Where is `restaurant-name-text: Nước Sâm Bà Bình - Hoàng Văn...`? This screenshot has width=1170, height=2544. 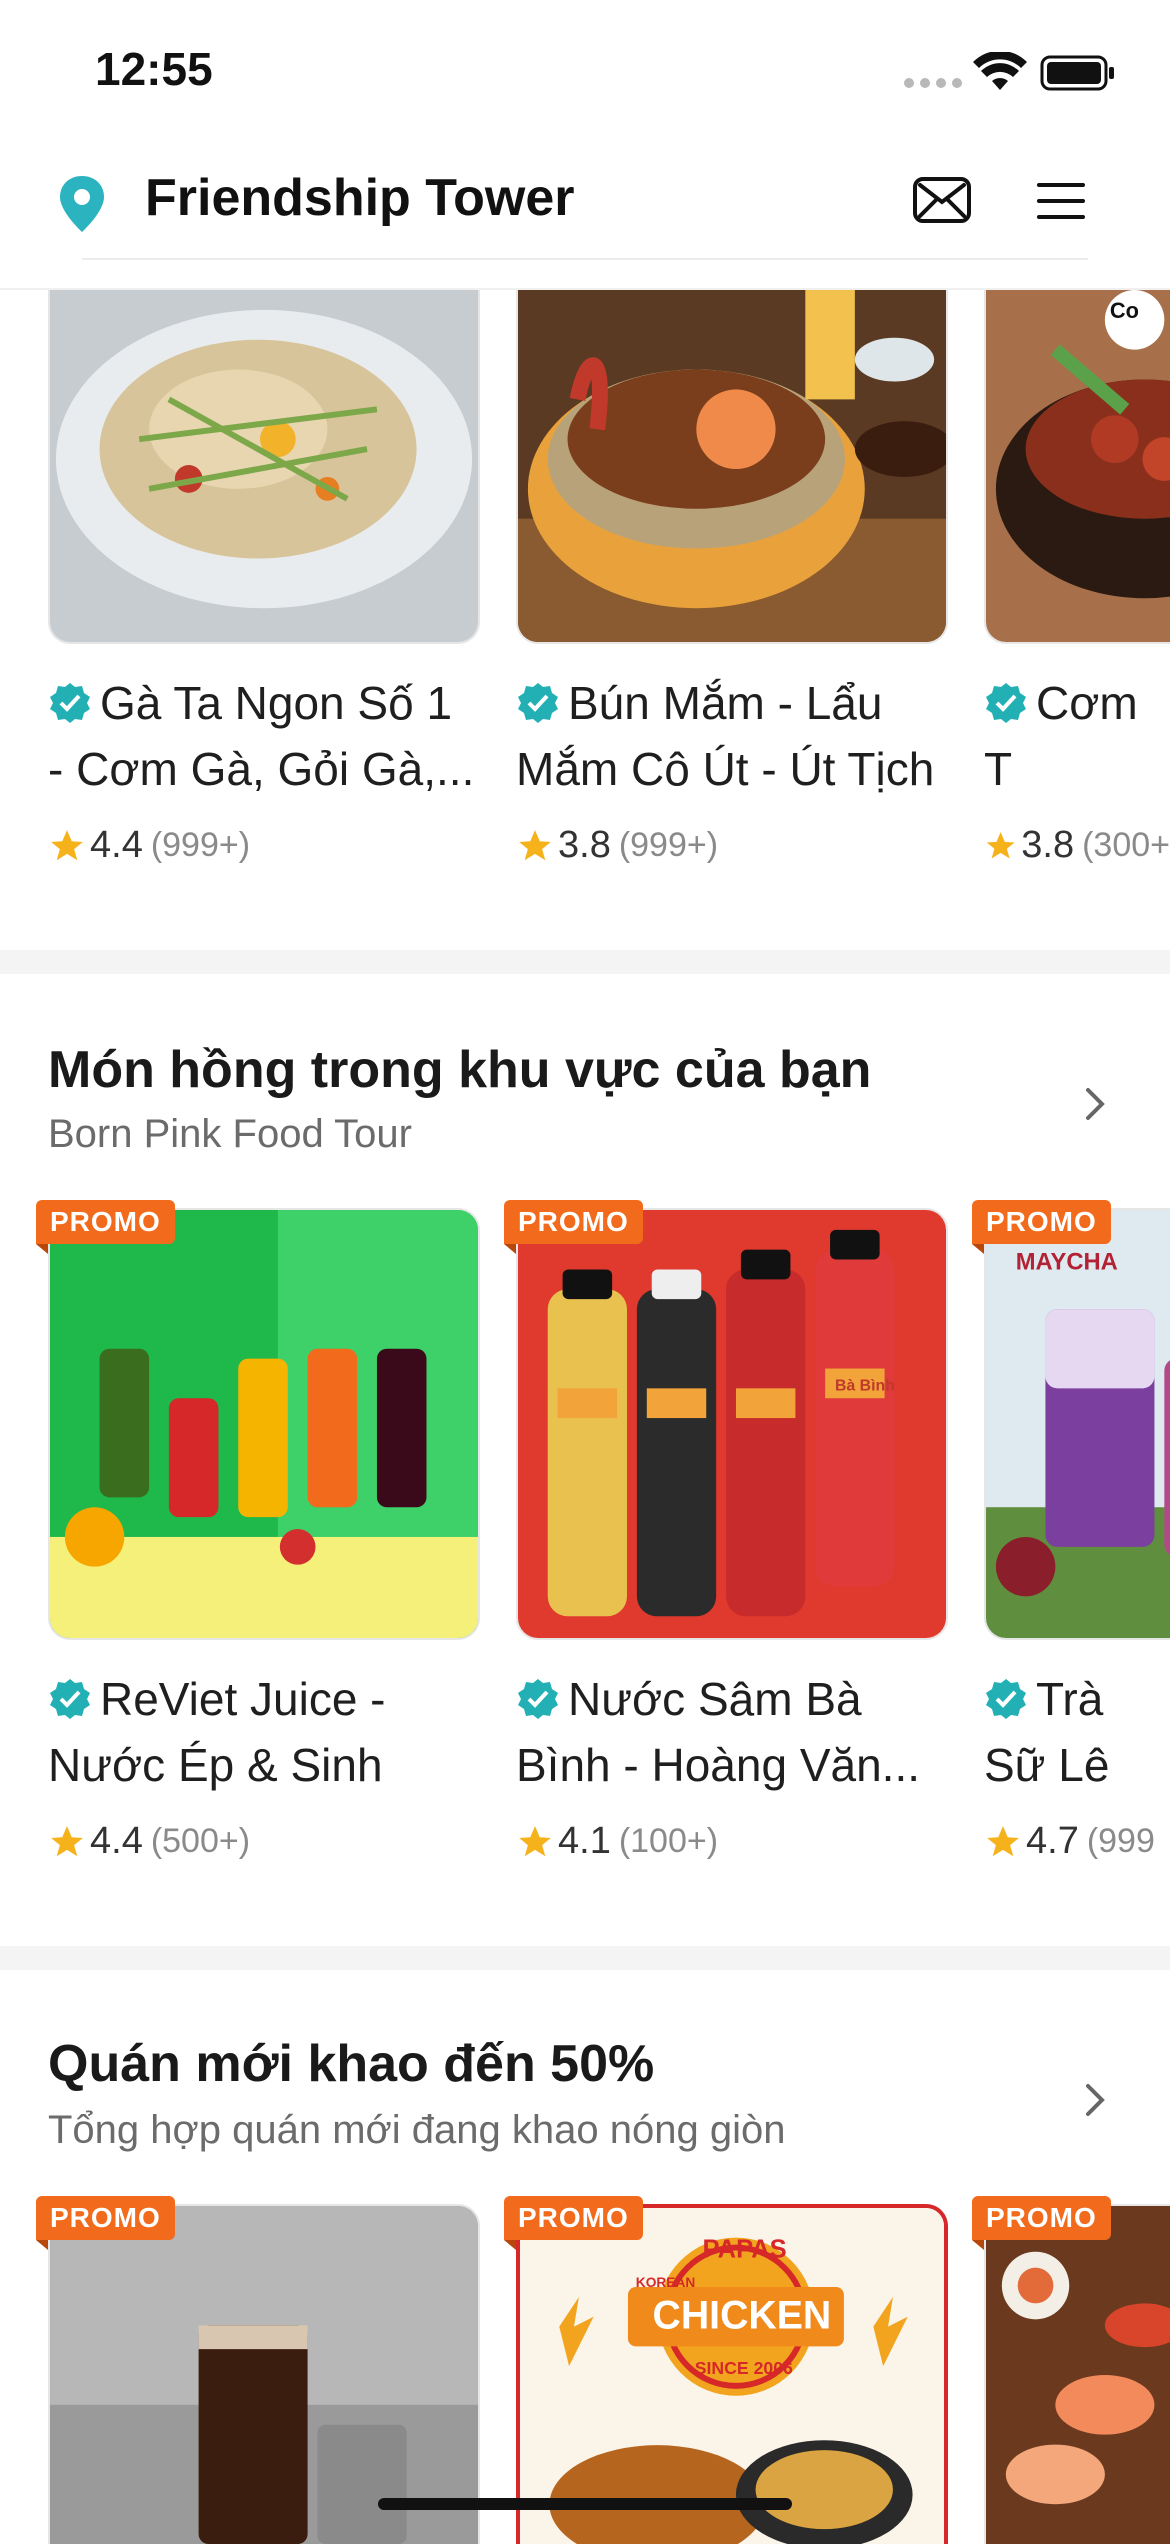 restaurant-name-text: Nước Sâm Bà Bình - Hoàng Văn... is located at coordinates (718, 1732).